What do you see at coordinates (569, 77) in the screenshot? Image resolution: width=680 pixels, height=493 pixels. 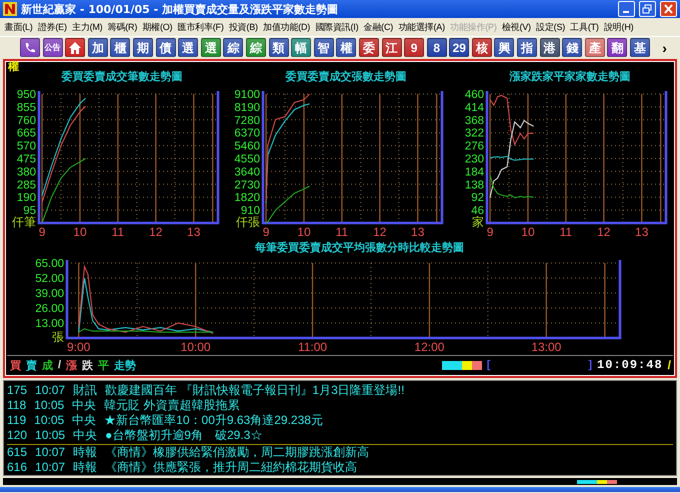 I see `chart-title: 漲家跌家平家家數走勢圖` at bounding box center [569, 77].